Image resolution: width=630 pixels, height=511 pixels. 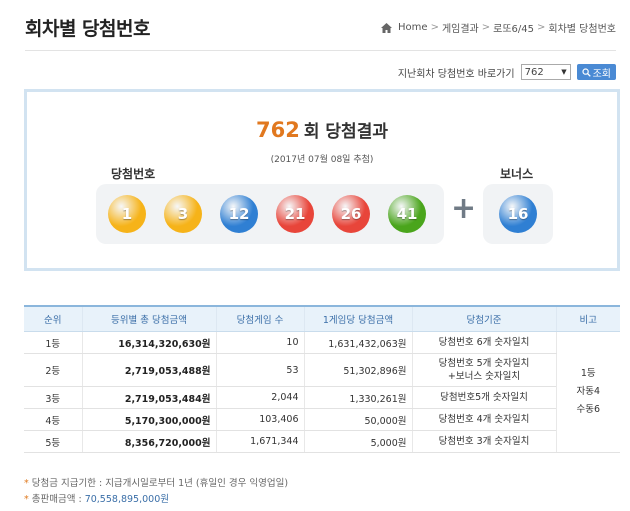 What do you see at coordinates (587, 318) in the screenshot?
I see `header-note: 비고` at bounding box center [587, 318].